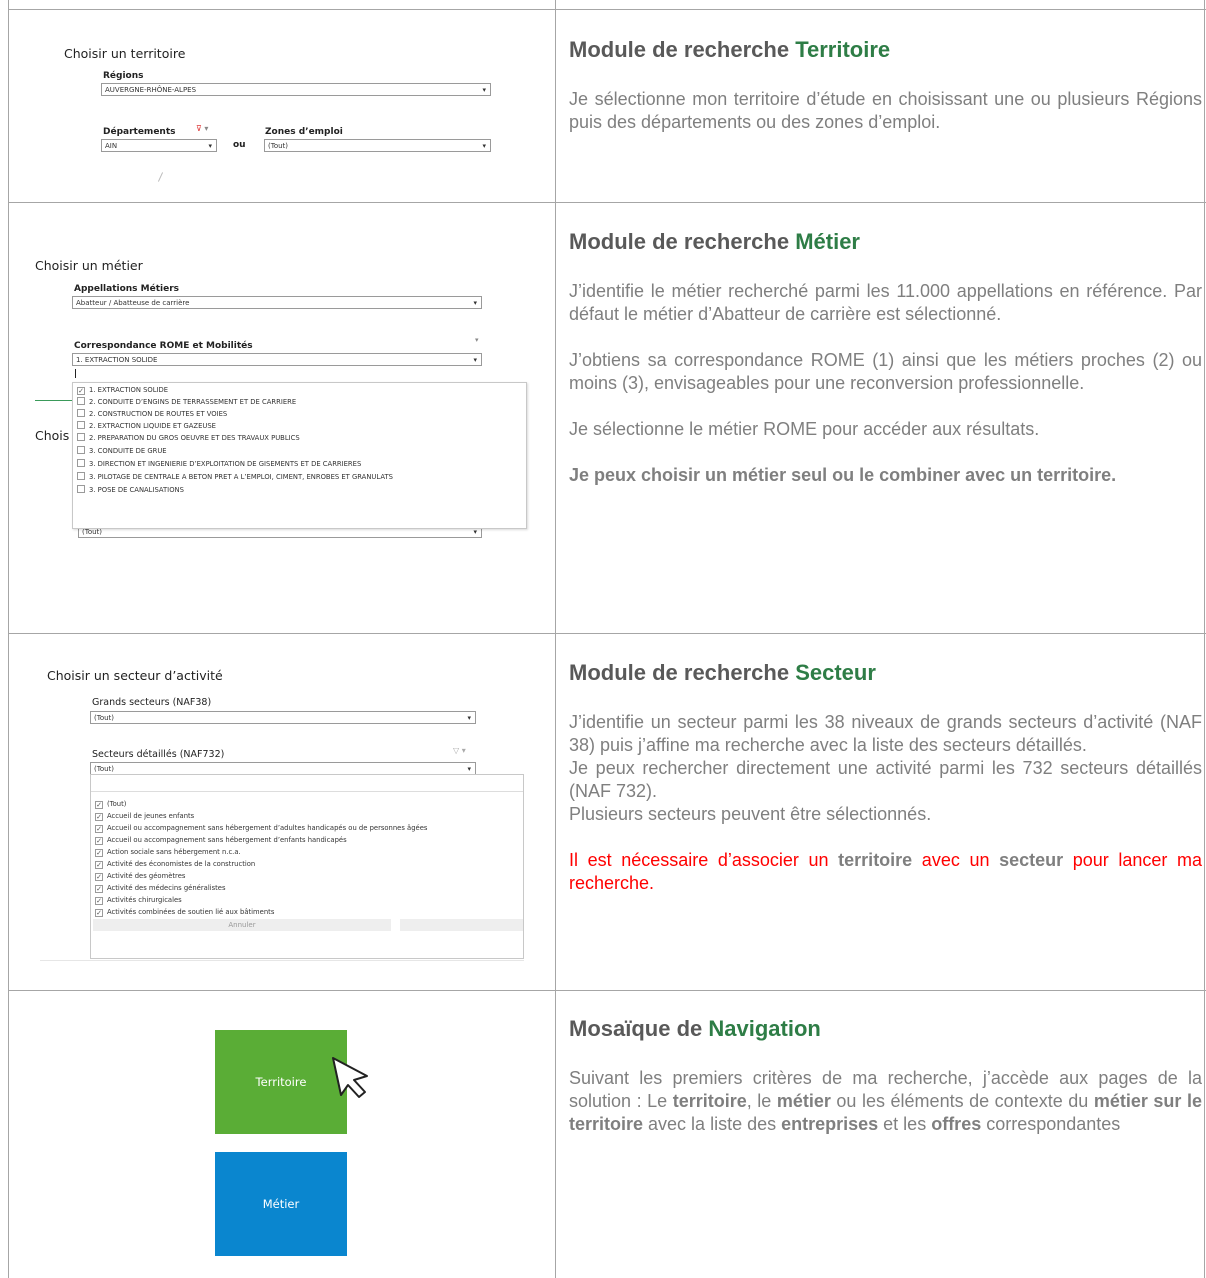 Image resolution: width=1206 pixels, height=1278 pixels. I want to click on grands-value: (Tout), so click(104, 718).